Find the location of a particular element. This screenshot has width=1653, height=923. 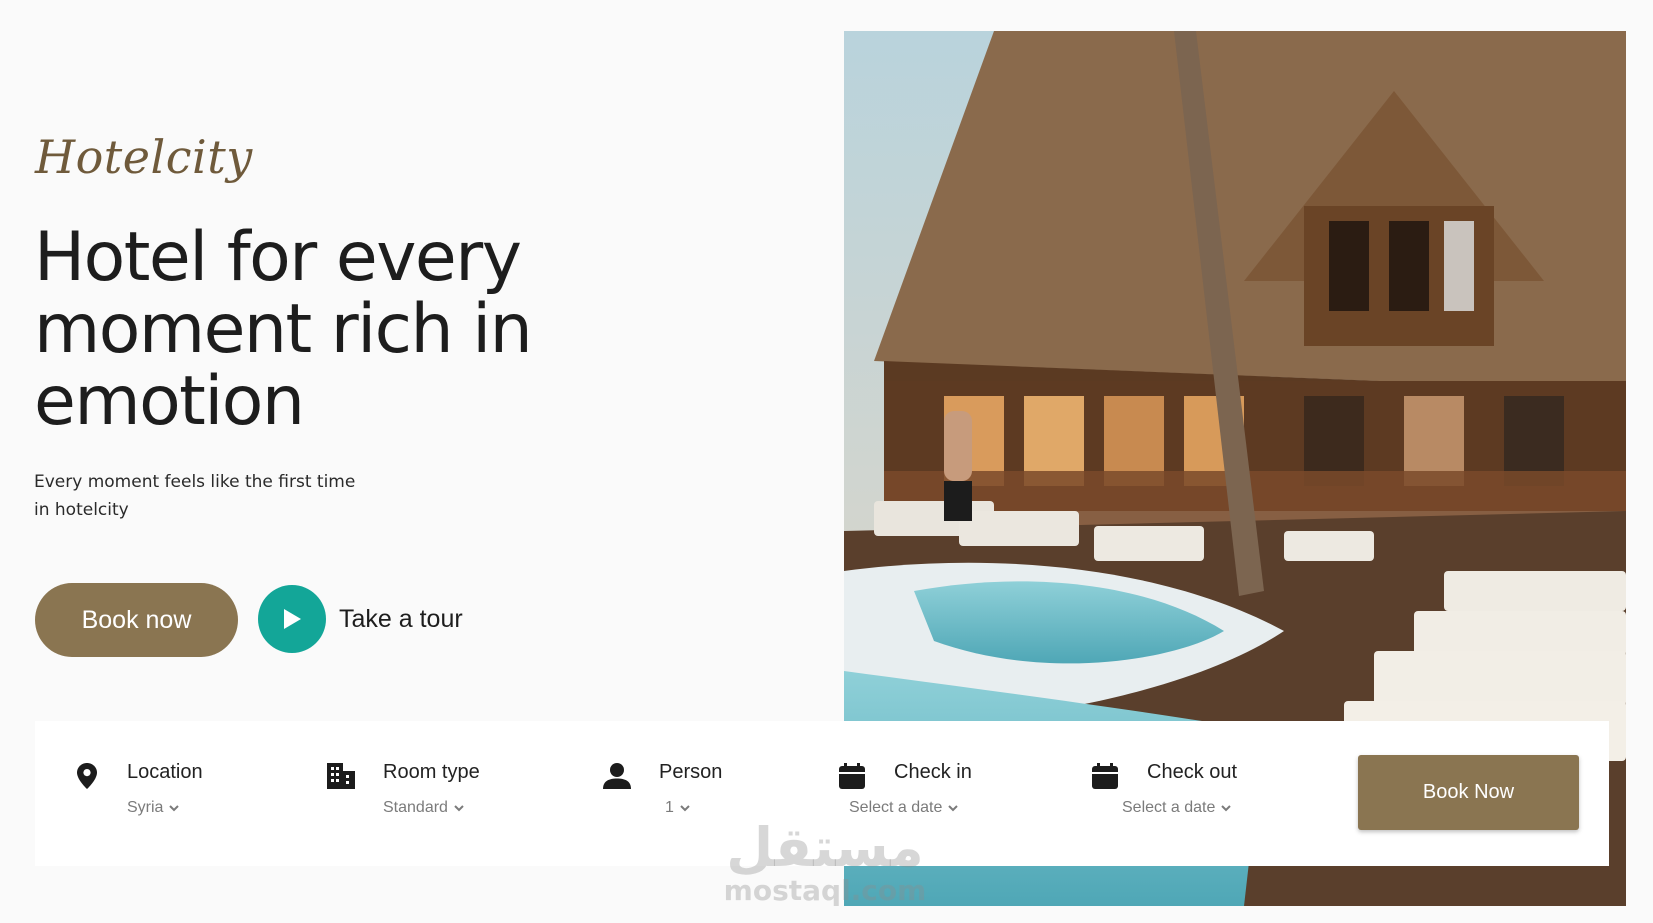

building-icon is located at coordinates (341, 778).